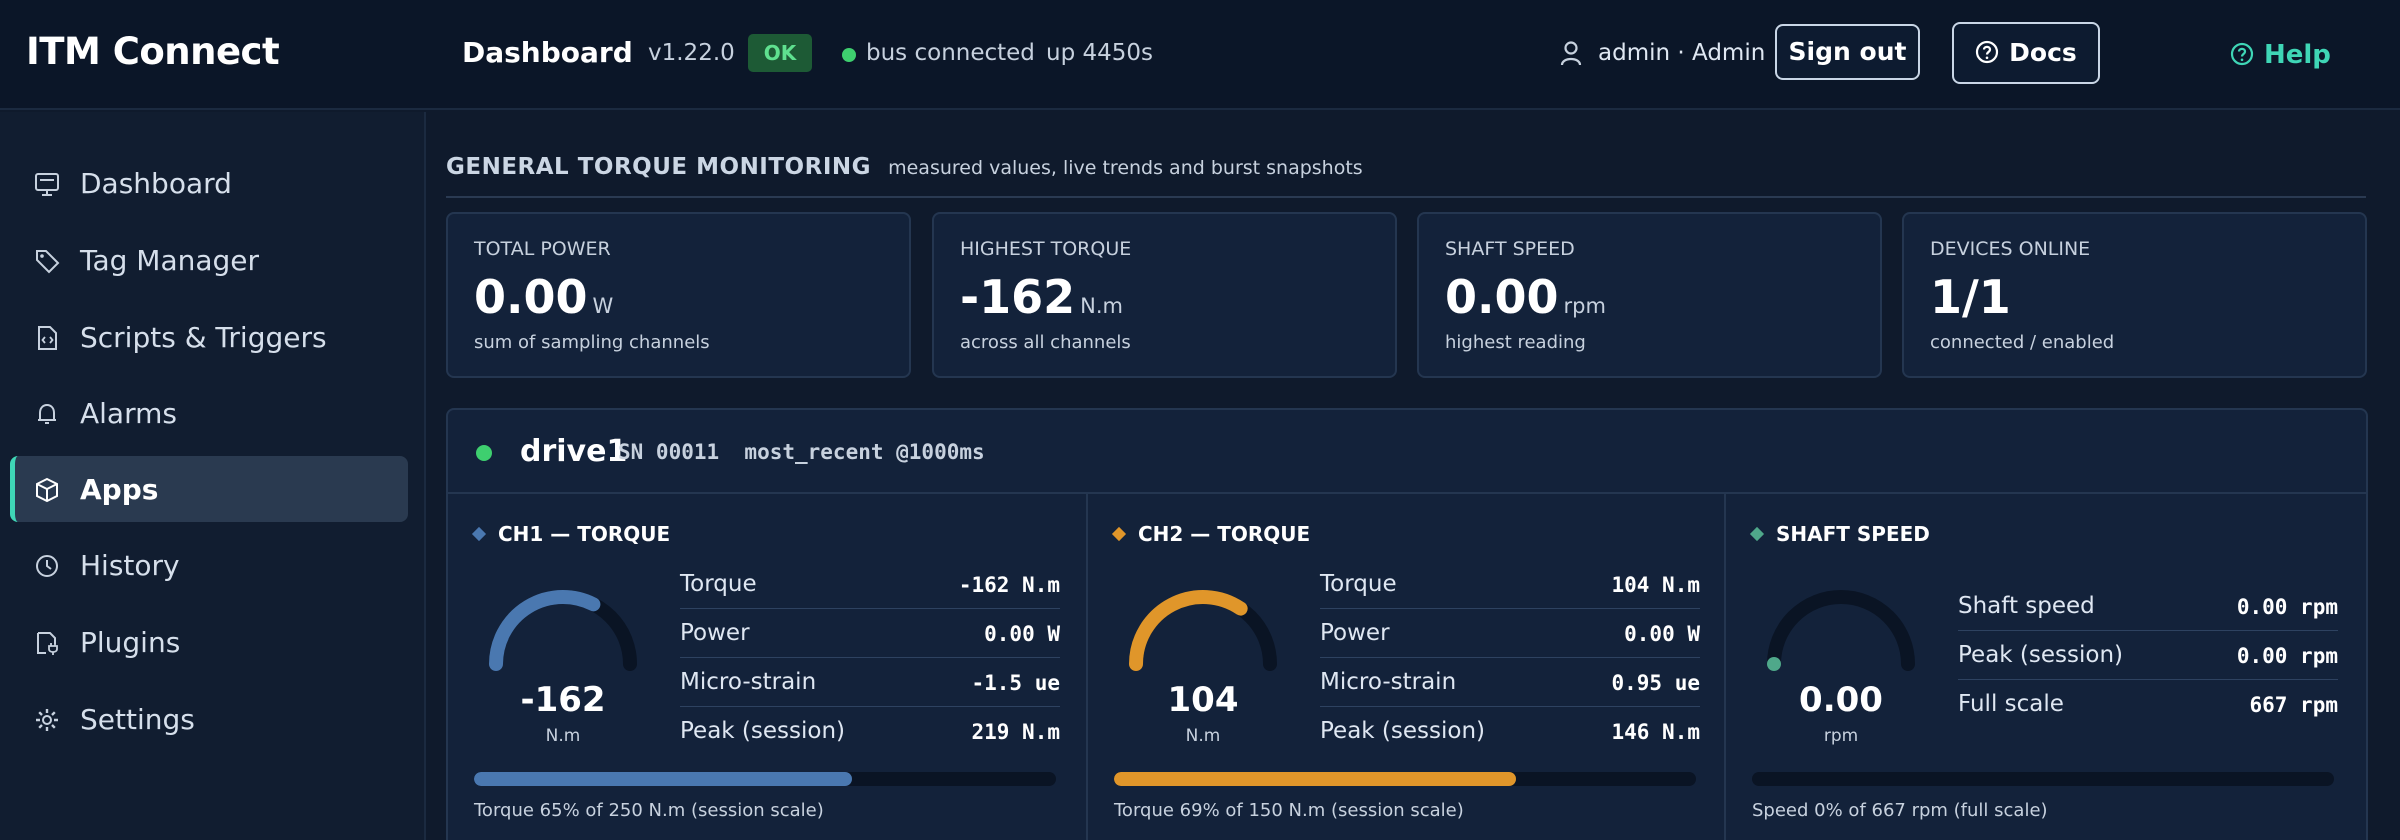 Image resolution: width=2400 pixels, height=840 pixels. What do you see at coordinates (2022, 342) in the screenshot?
I see `kpi-note: connected / enabled` at bounding box center [2022, 342].